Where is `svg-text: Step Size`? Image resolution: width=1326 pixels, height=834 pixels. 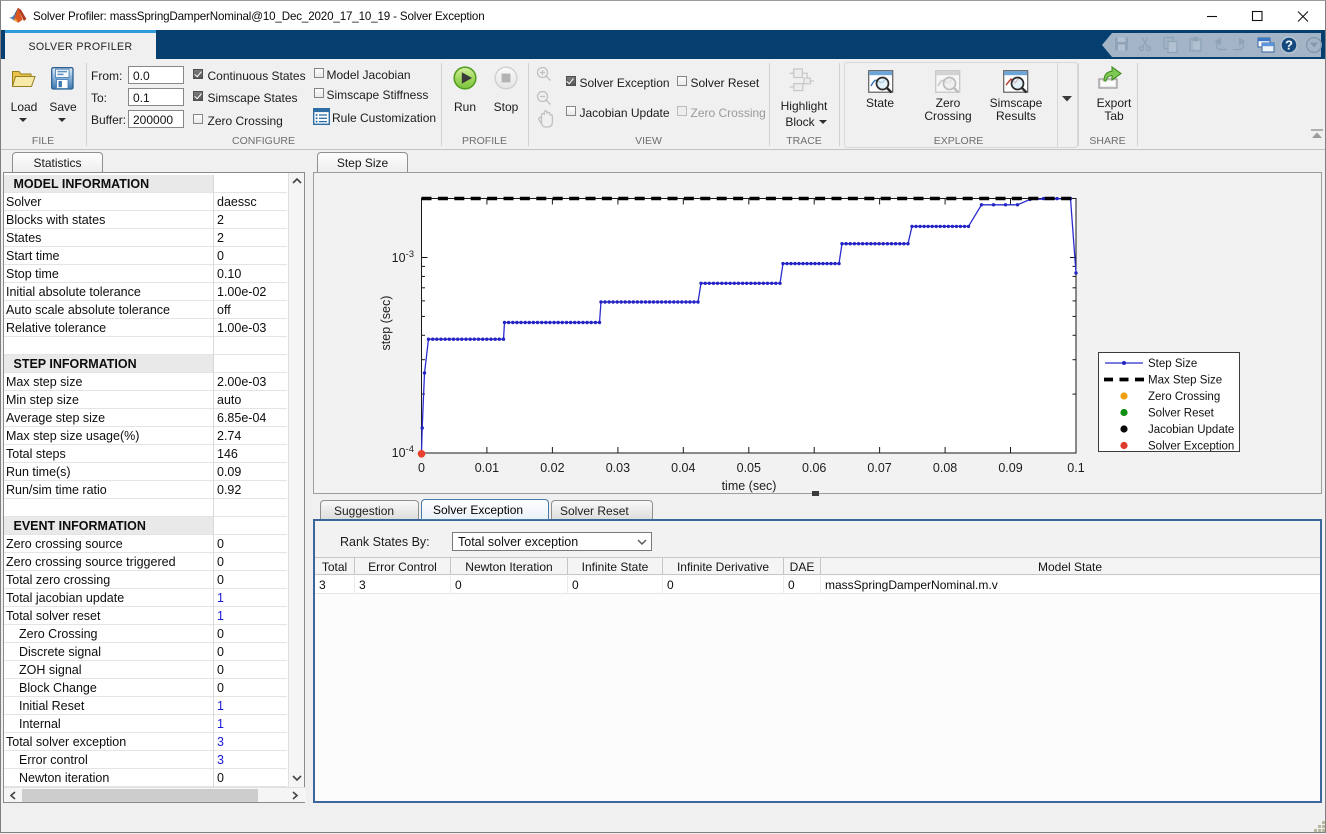 svg-text: Step Size is located at coordinates (1172, 364).